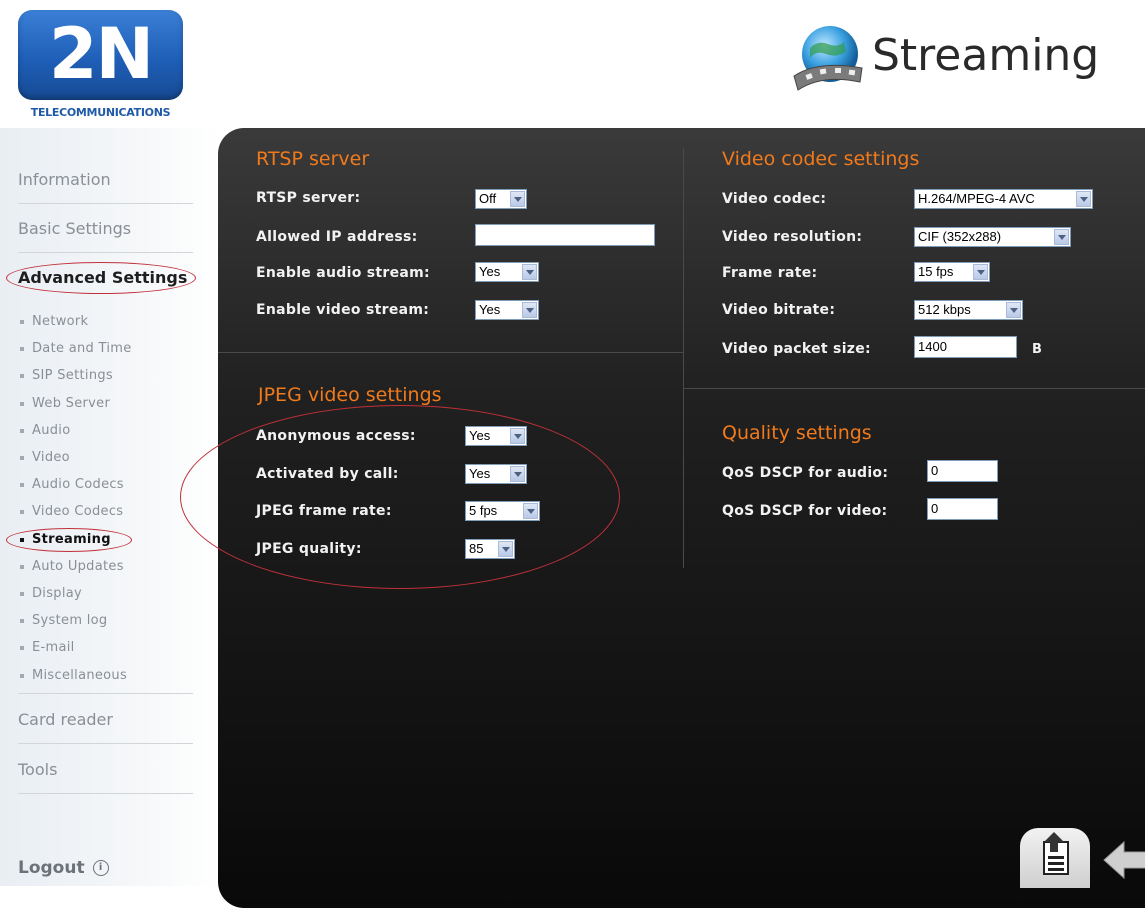 The height and width of the screenshot is (908, 1145). What do you see at coordinates (507, 310) in the screenshot?
I see `enable-video-stream-select: Yes` at bounding box center [507, 310].